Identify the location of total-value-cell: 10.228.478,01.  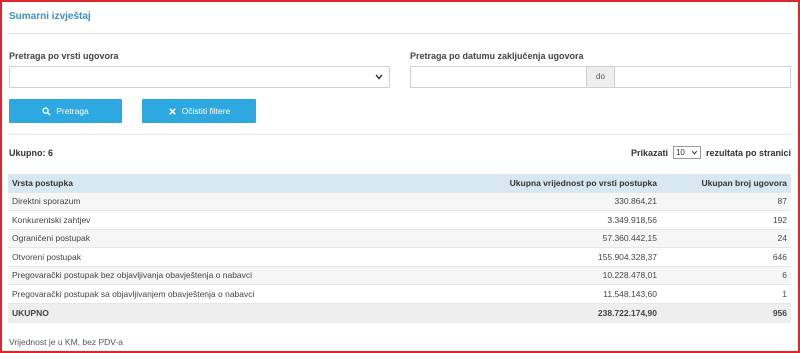
(541, 275).